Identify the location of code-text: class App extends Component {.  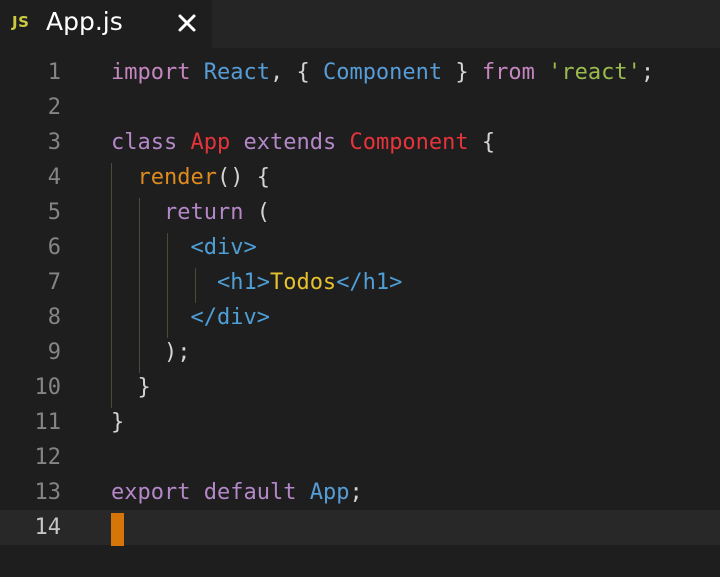
(303, 142).